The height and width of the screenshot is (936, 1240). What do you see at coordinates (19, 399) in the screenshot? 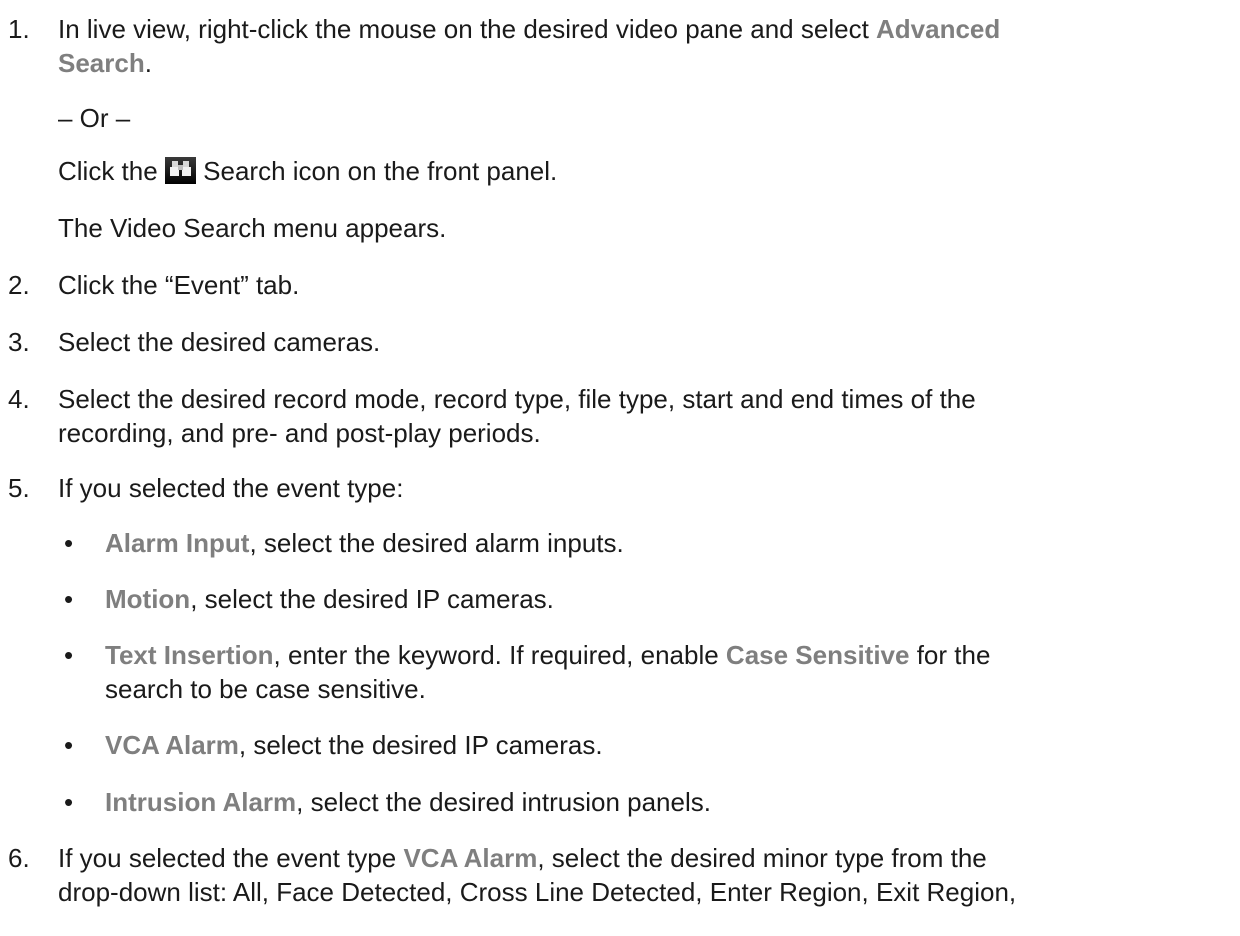
I see `step-number: 4.` at bounding box center [19, 399].